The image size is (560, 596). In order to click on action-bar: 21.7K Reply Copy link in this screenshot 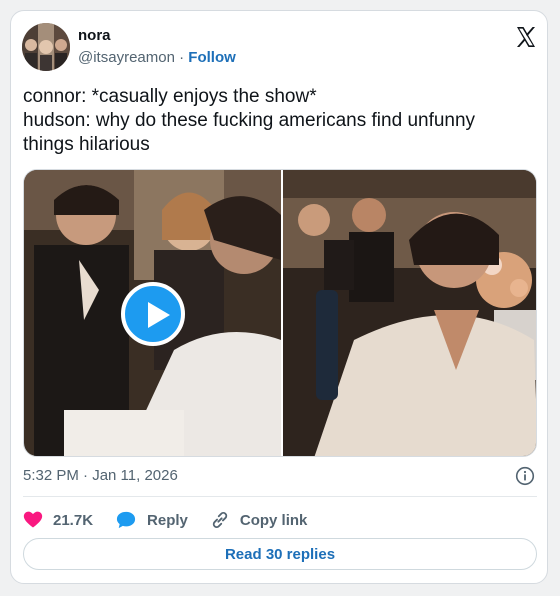, I will do `click(176, 520)`.